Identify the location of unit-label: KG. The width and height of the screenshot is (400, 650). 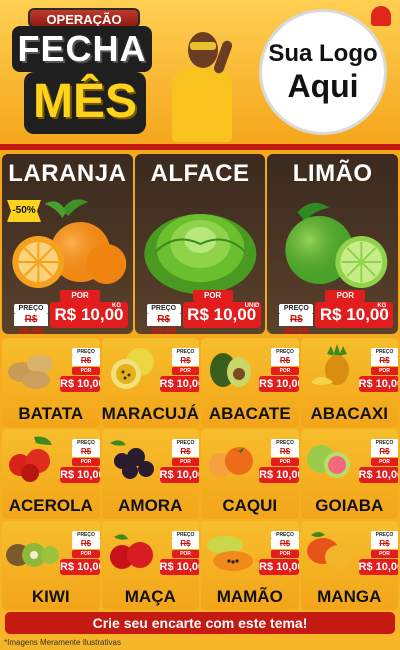
(116, 306).